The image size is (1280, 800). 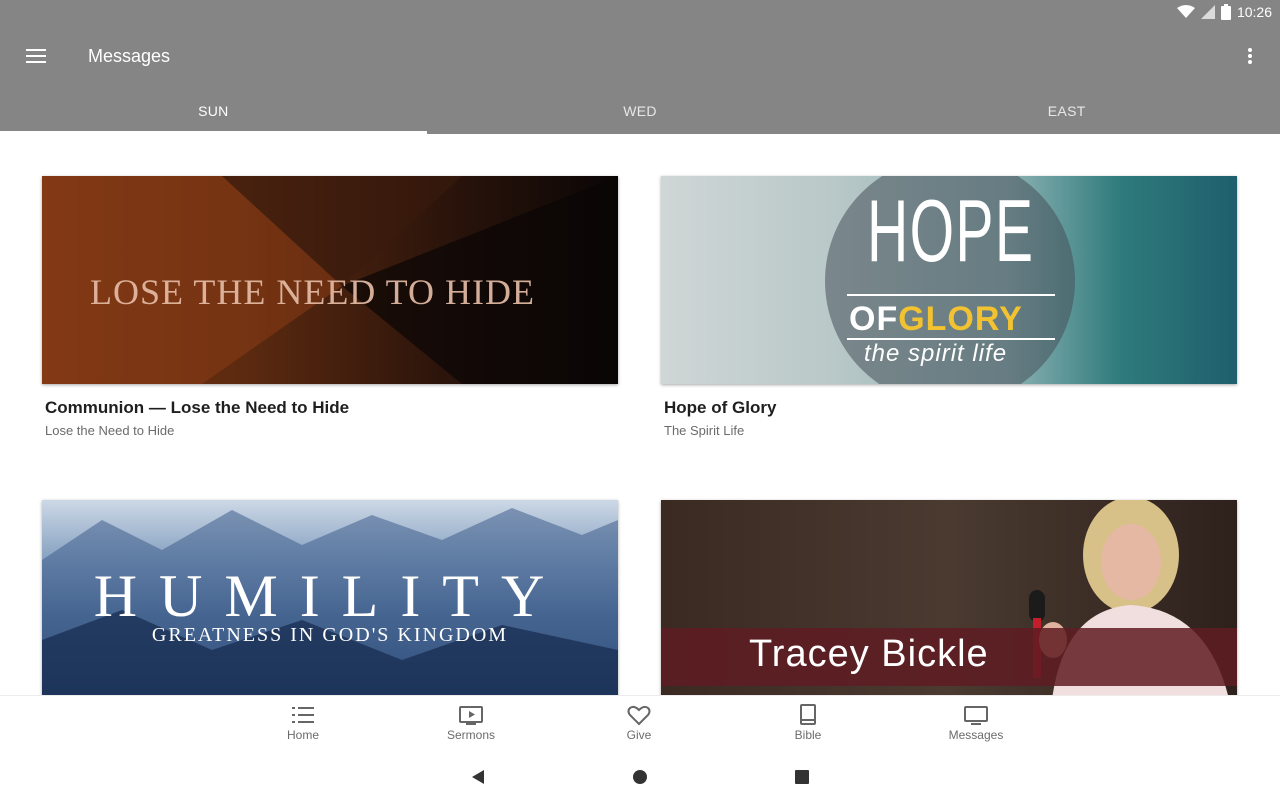 I want to click on card-art-text: HOPE, so click(x=951, y=230).